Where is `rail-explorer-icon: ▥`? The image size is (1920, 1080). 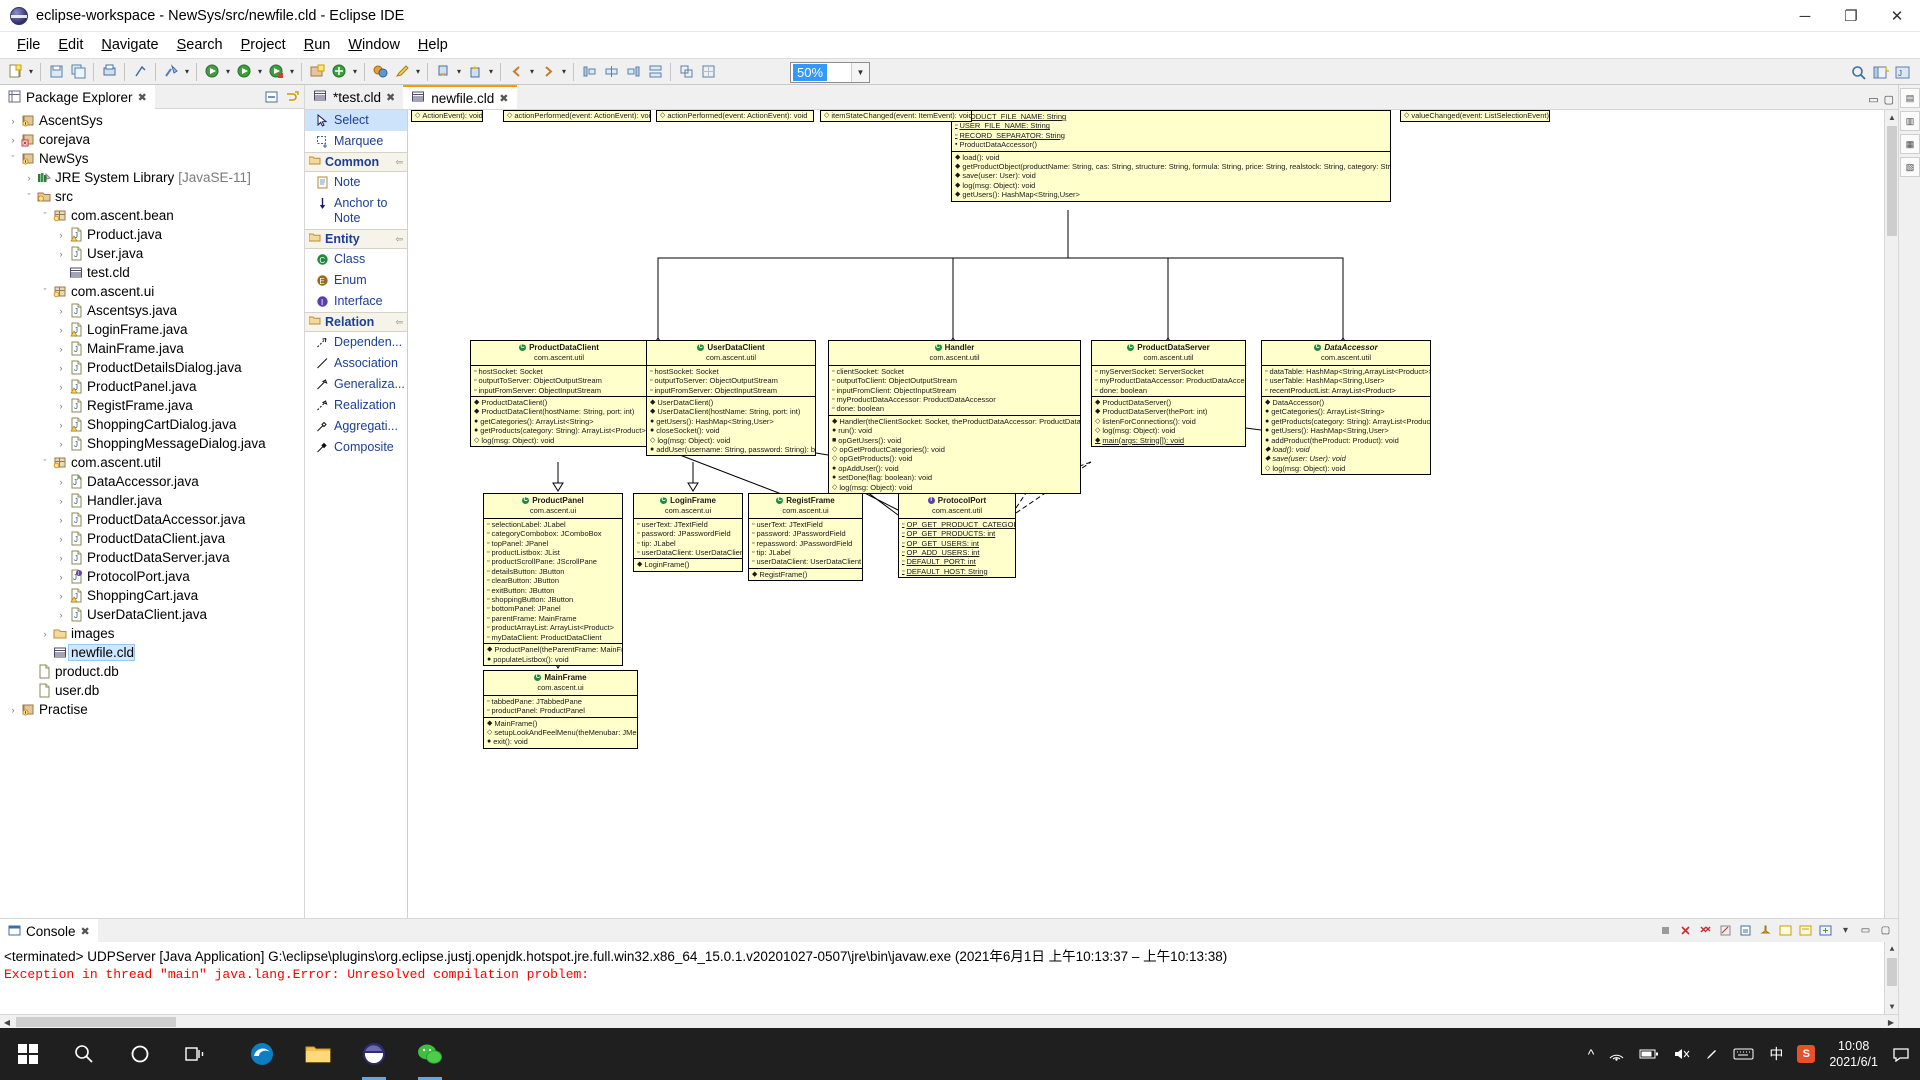
rail-explorer-icon: ▥ is located at coordinates (1910, 121).